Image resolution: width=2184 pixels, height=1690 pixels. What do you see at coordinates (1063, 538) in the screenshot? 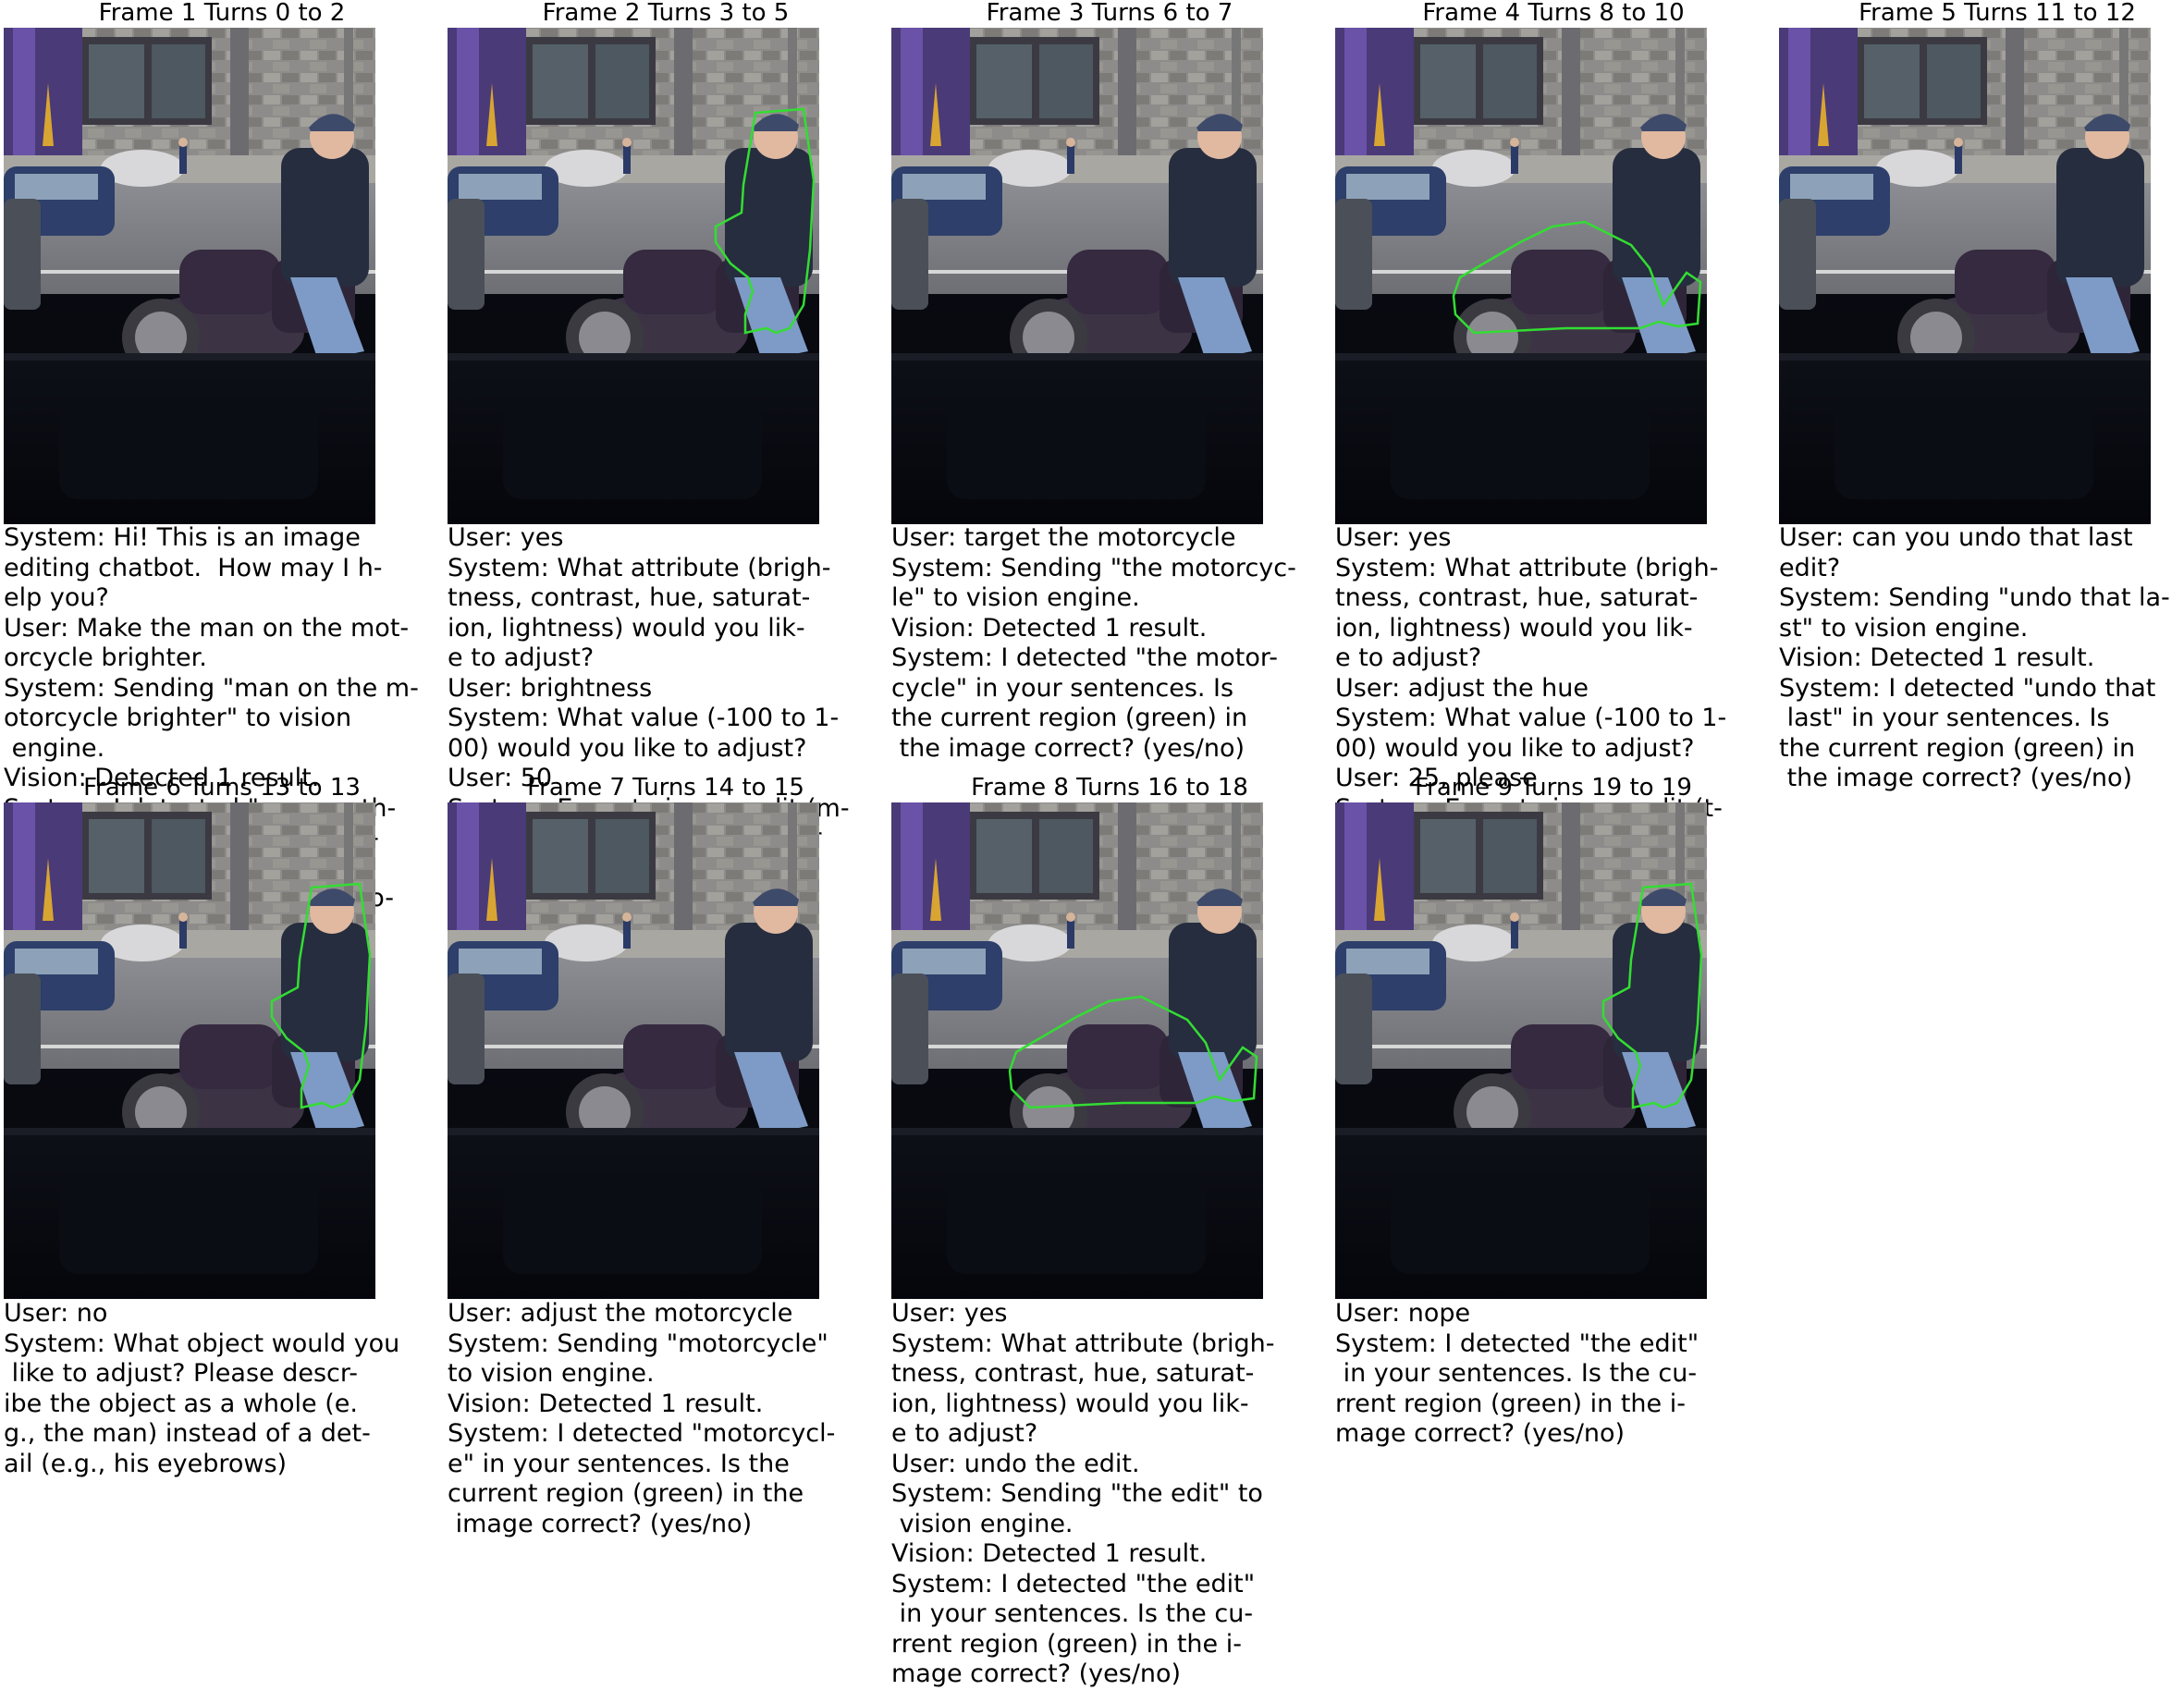
I see `caption-line: User: target the motorcycle` at bounding box center [1063, 538].